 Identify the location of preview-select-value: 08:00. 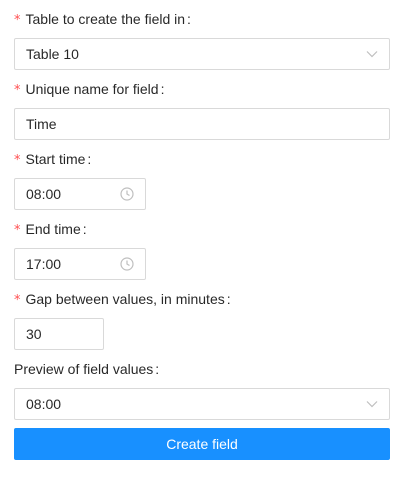
(44, 404).